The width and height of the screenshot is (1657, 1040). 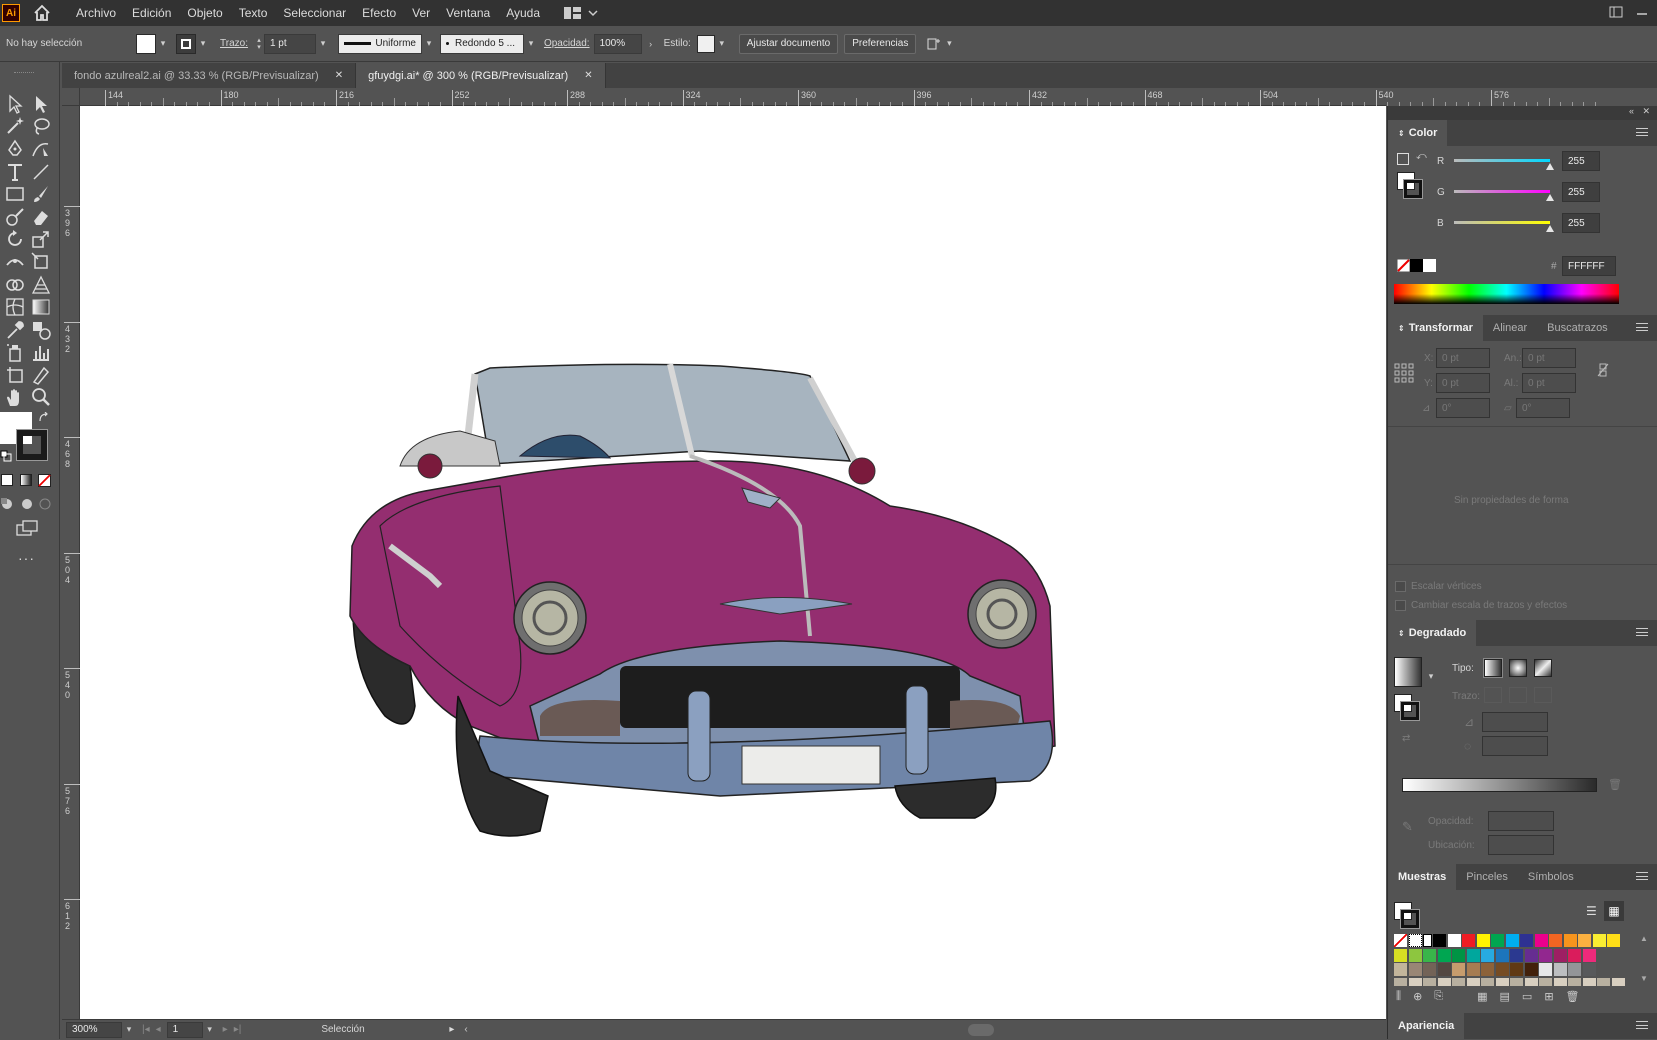 I want to click on tab-alinear: Alinear, so click(x=1510, y=328).